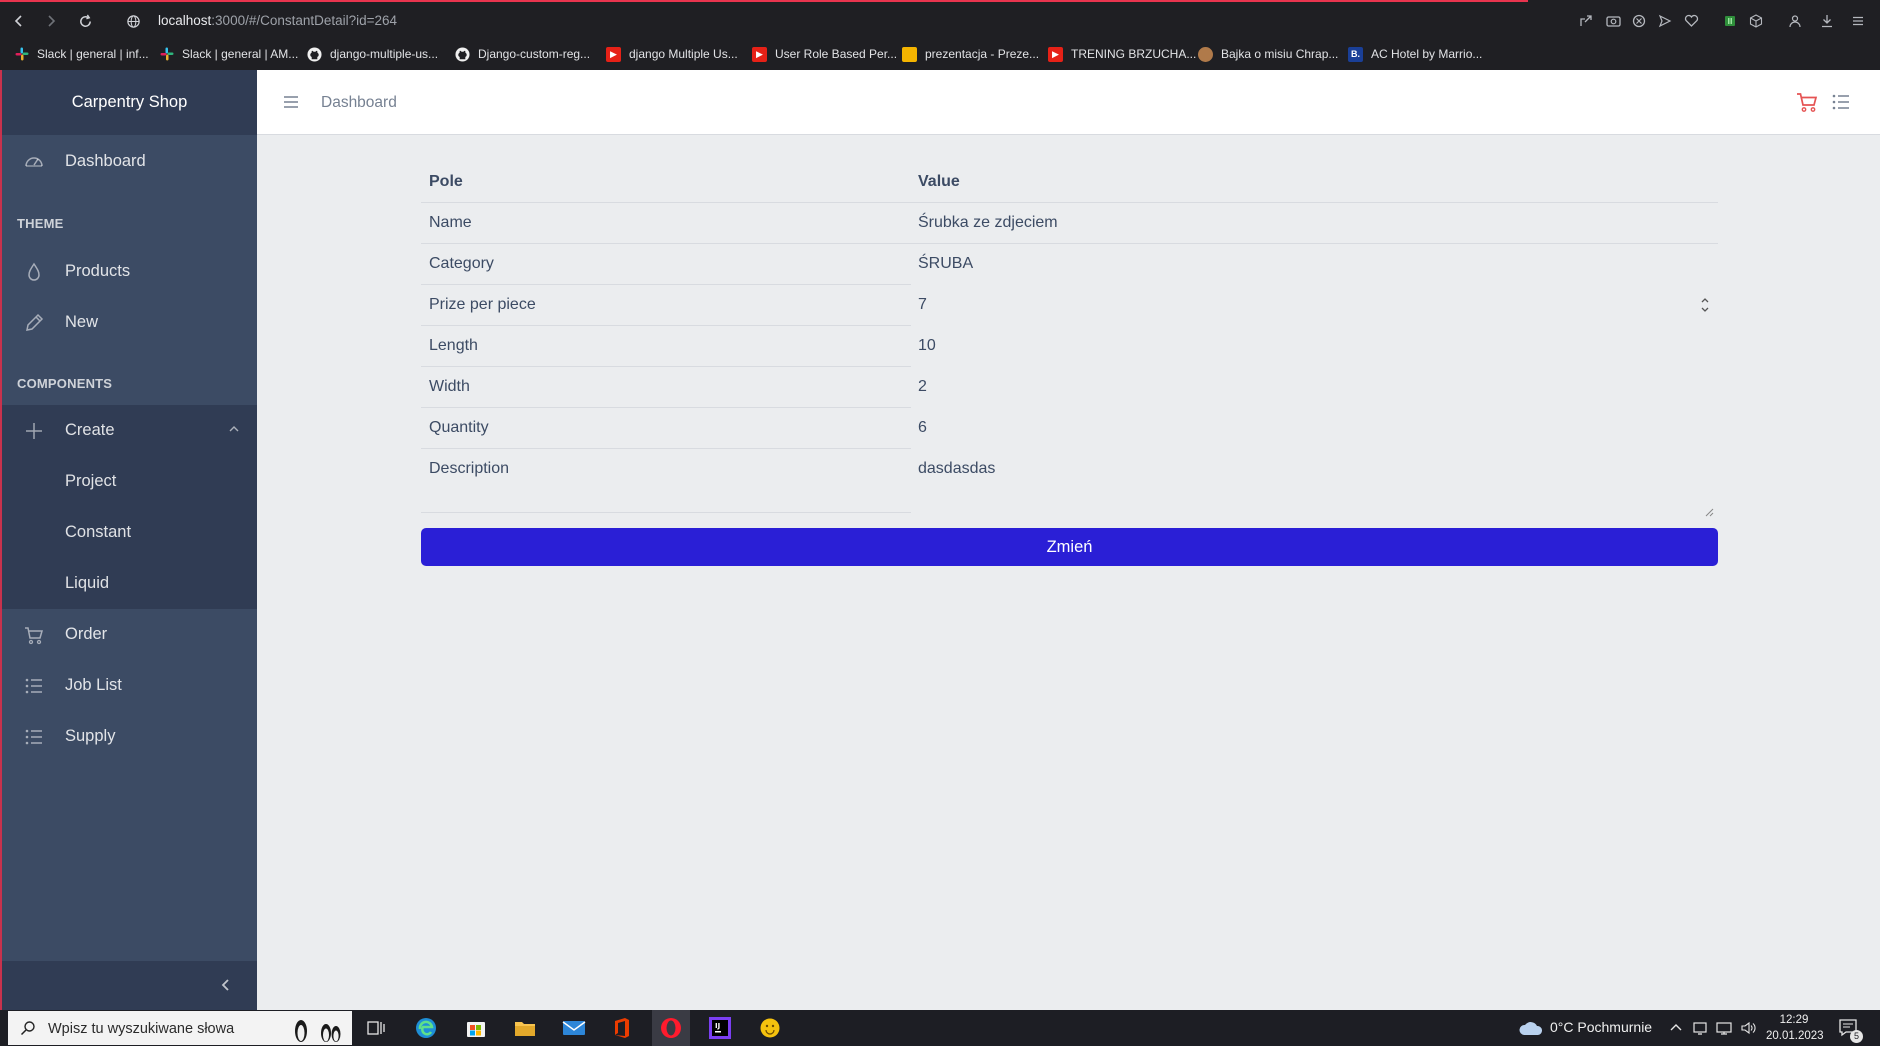 This screenshot has height=1046, width=1880. Describe the element at coordinates (129, 985) in the screenshot. I see `sidebar-minimize-button` at that location.